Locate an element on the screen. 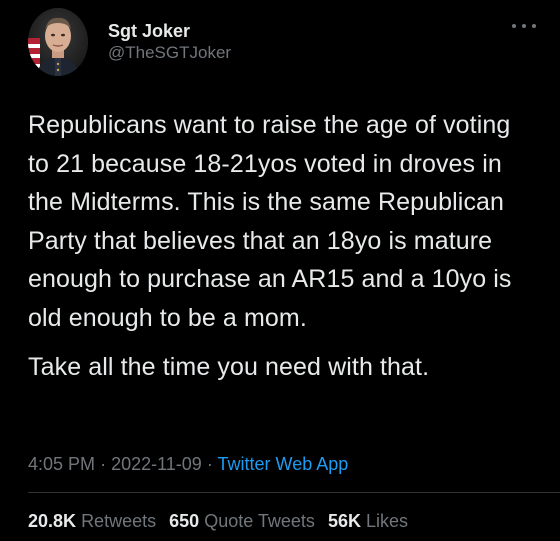  more-horizontal-icon is located at coordinates (524, 26).